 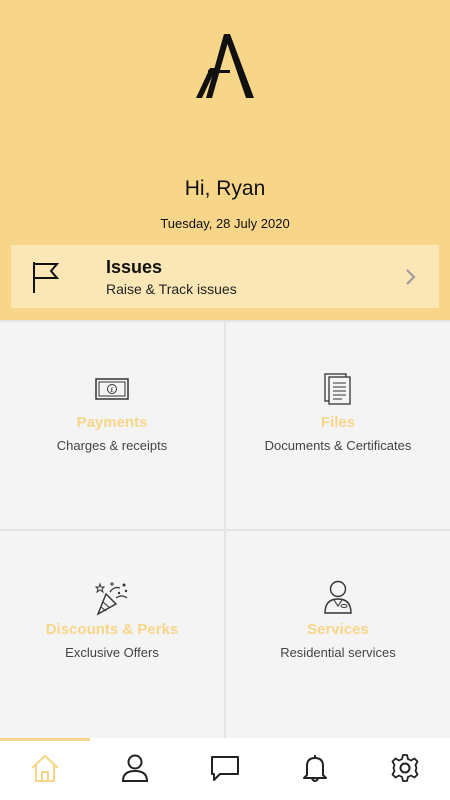 What do you see at coordinates (225, 223) in the screenshot?
I see `date-label: Tuesday, 28 July 2020` at bounding box center [225, 223].